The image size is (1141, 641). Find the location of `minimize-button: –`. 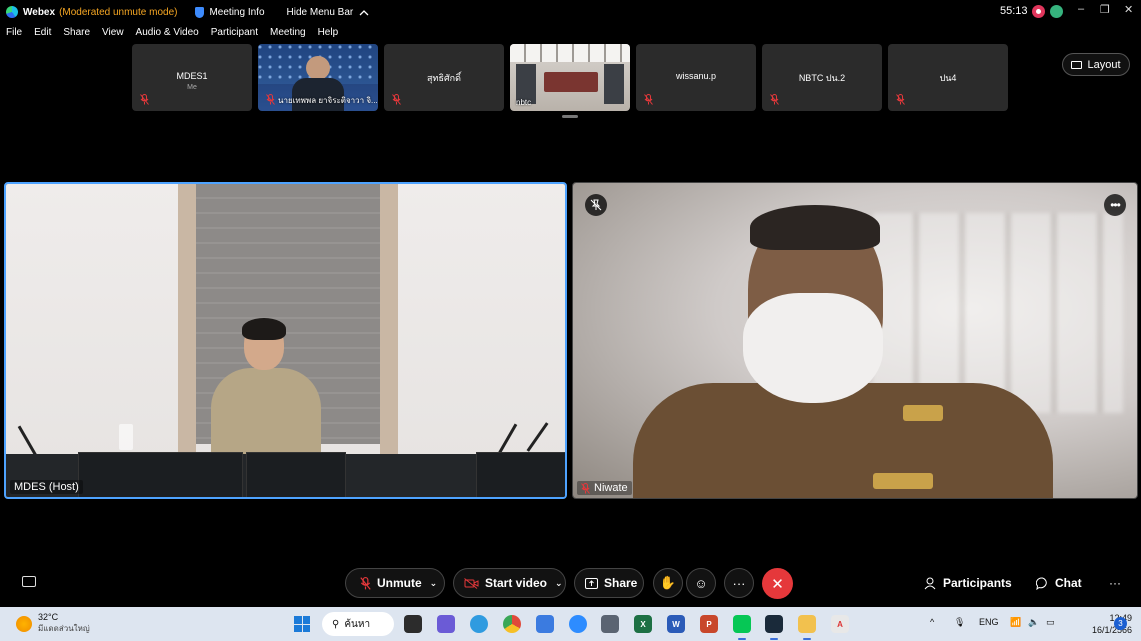

minimize-button: – is located at coordinates (1081, 9).